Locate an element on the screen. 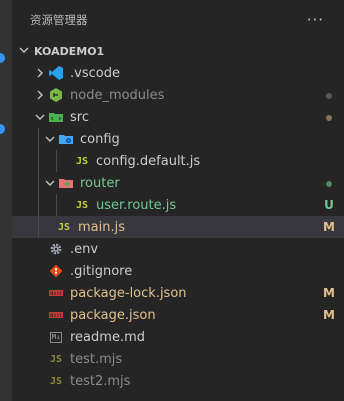 This screenshot has width=344, height=401. untracked-dot is located at coordinates (329, 183).